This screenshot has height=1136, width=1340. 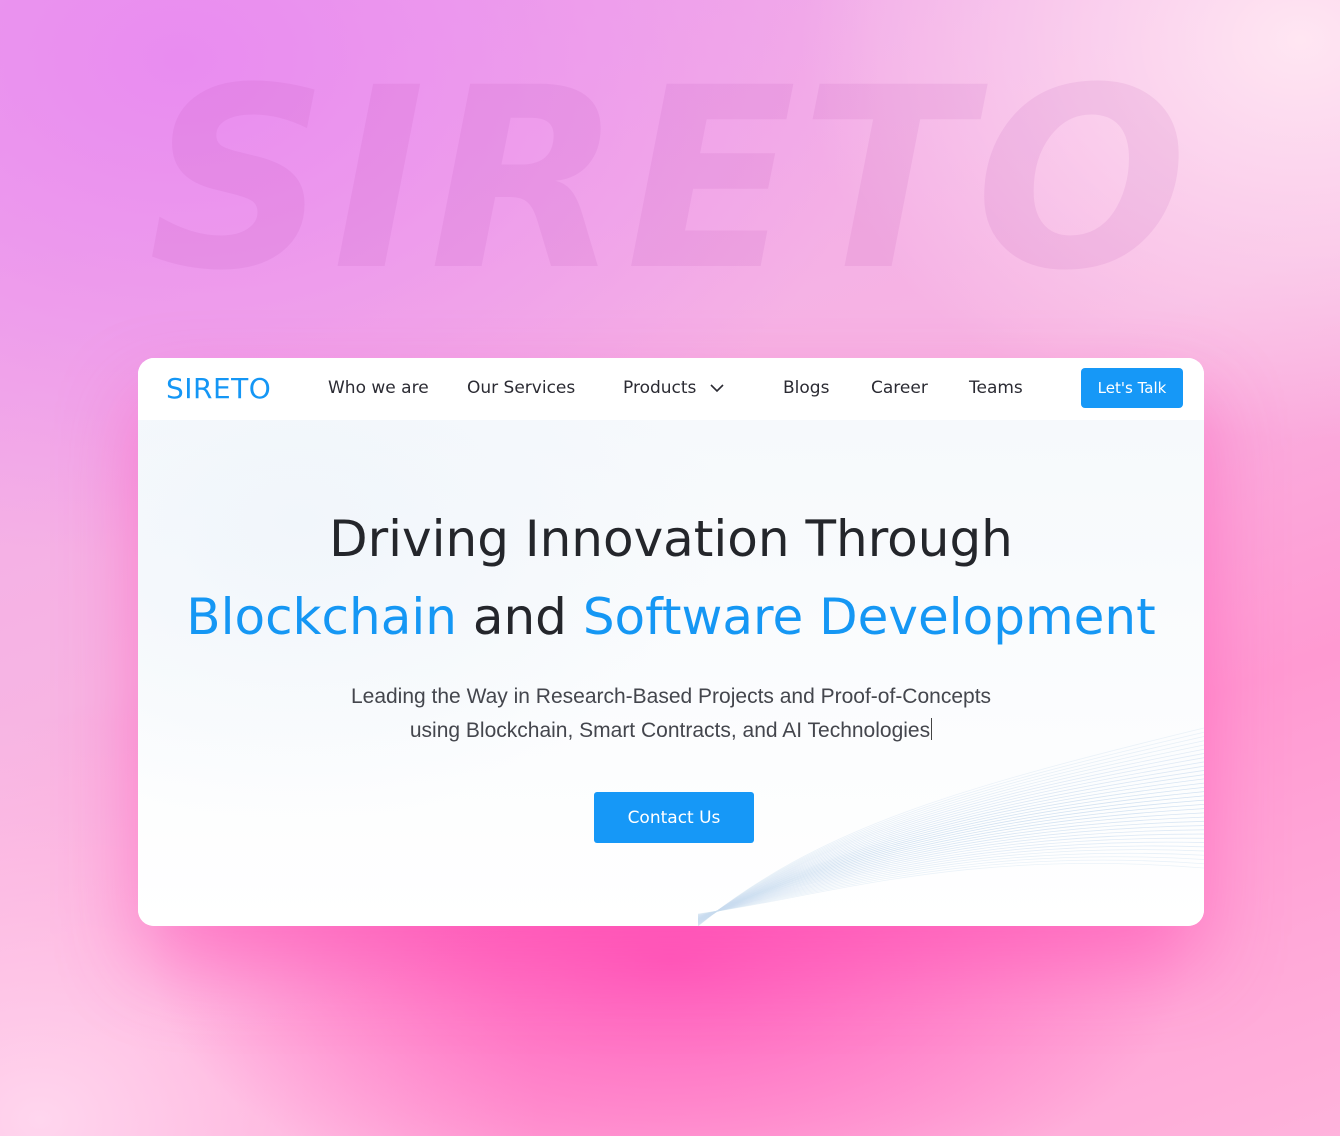 I want to click on chevron-down-icon, so click(x=717, y=388).